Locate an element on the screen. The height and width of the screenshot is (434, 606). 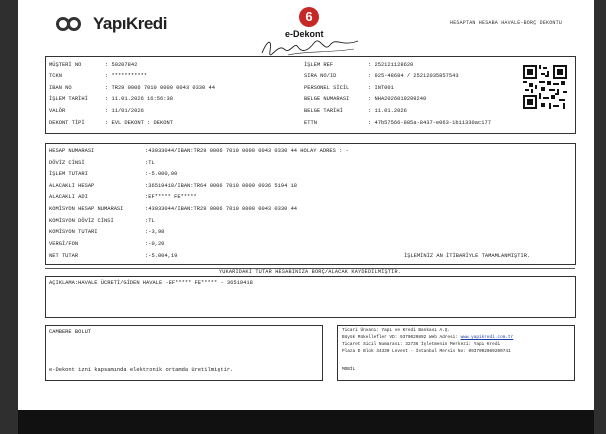
detail-row: KOMİSYON DÖVİZ CİNSİ:TL is located at coordinates (102, 221).